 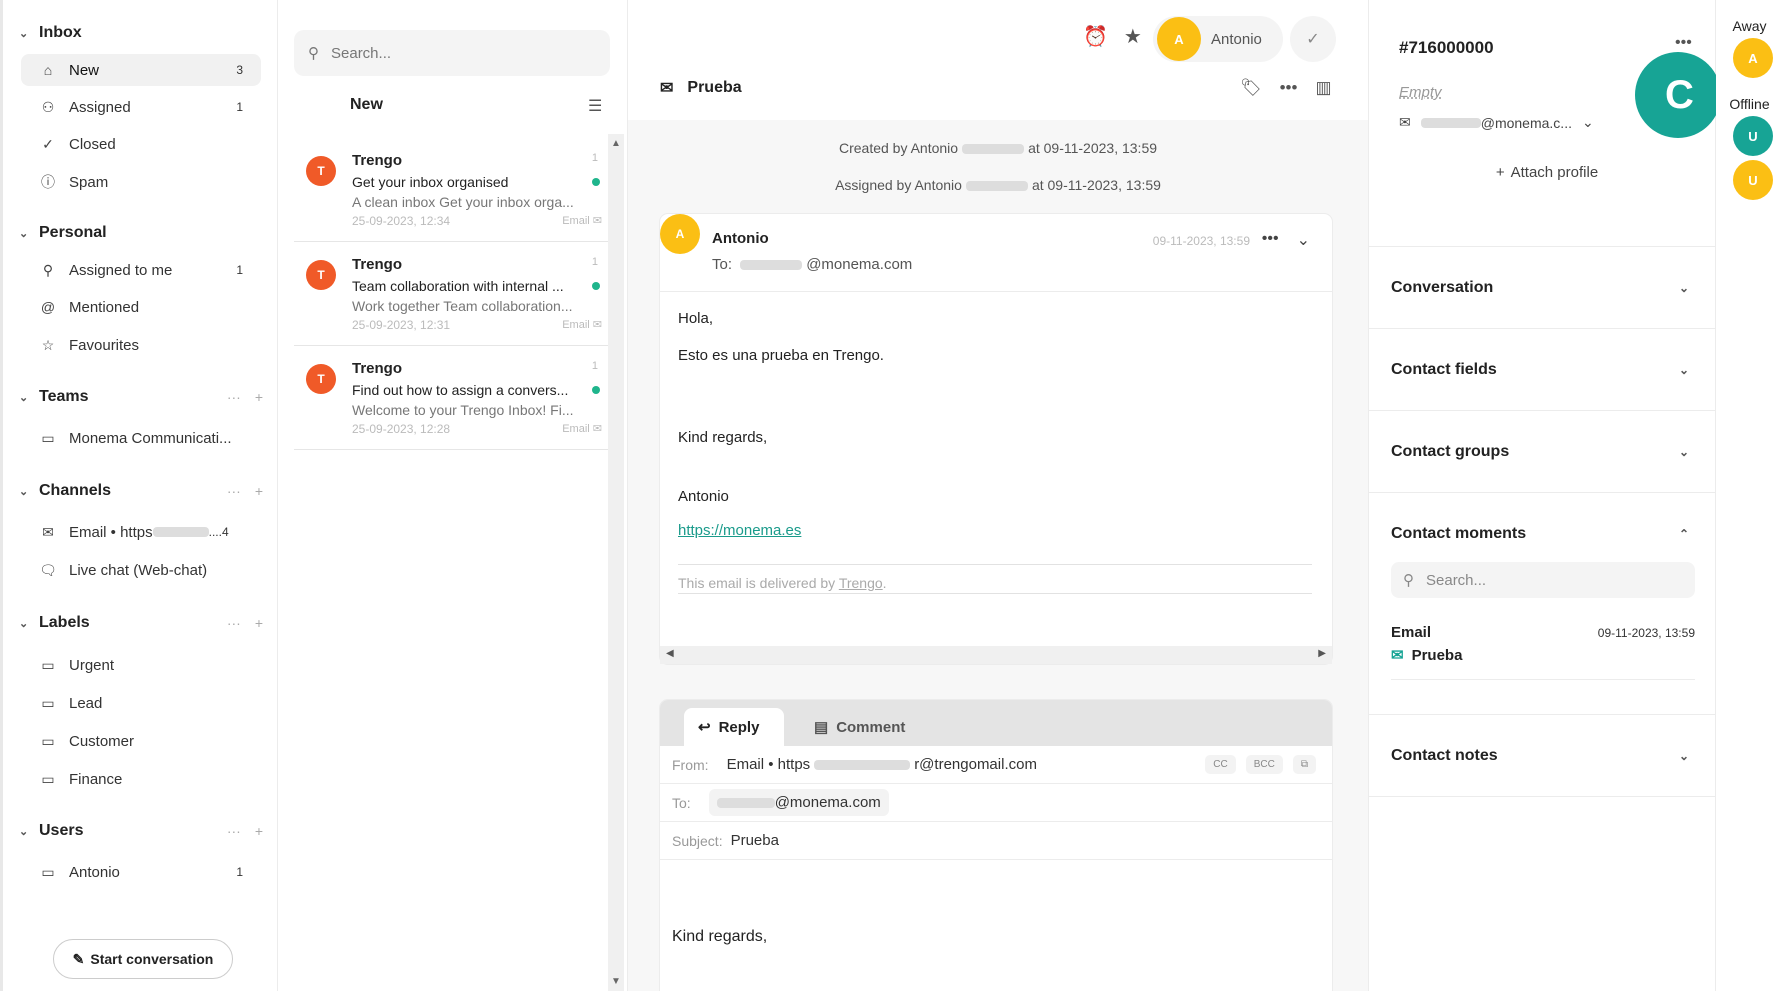 I want to click on sidebar-item-spam: ⓘ Spam, so click(x=141, y=182).